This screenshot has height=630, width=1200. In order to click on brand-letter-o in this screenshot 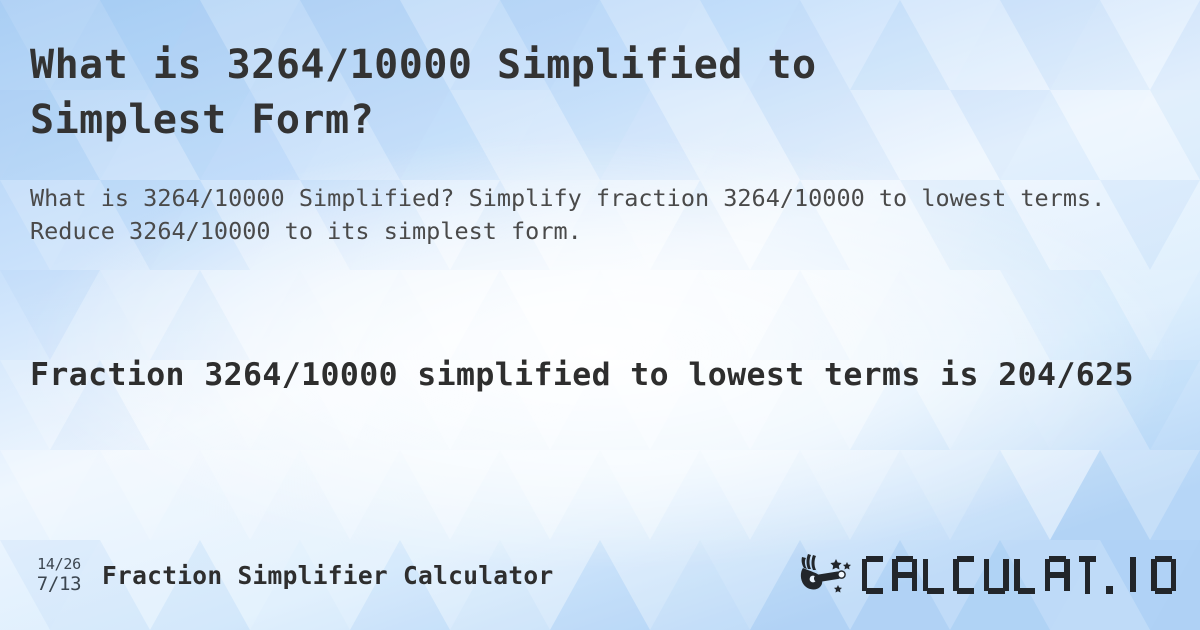, I will do `click(1163, 575)`.